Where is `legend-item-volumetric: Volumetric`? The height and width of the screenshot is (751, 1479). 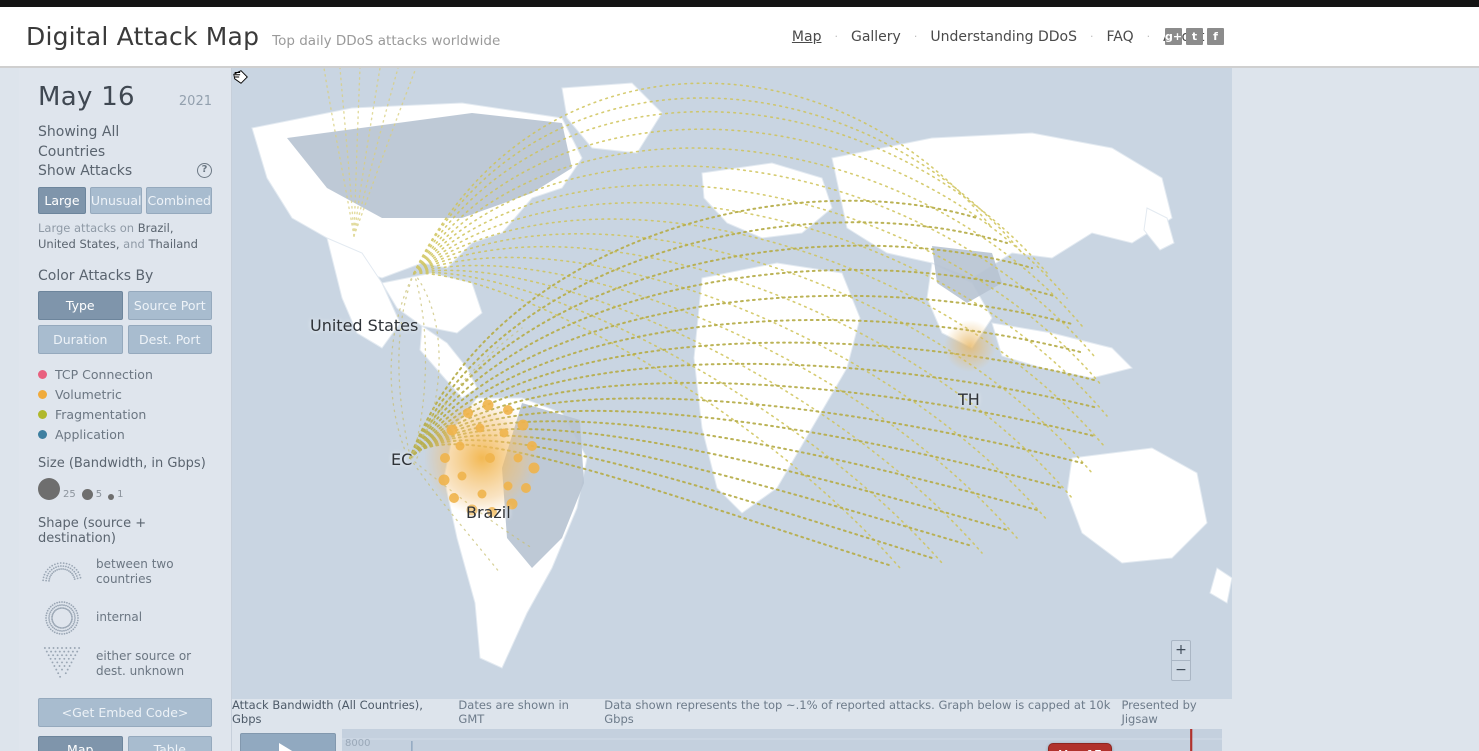
legend-item-volumetric: Volumetric is located at coordinates (125, 394).